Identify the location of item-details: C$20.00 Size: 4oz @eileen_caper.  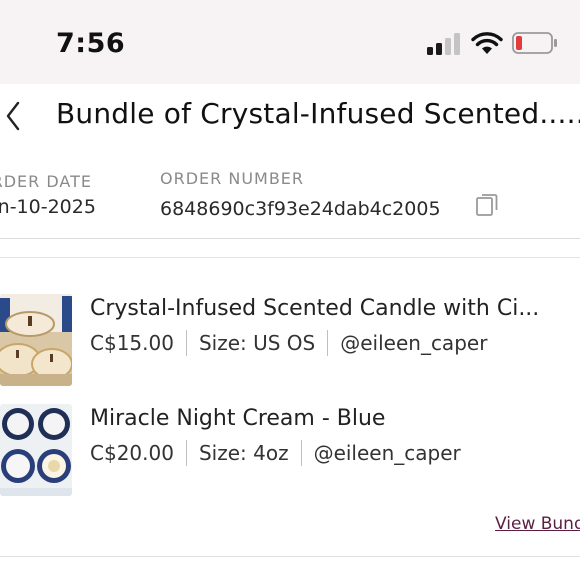
(275, 453).